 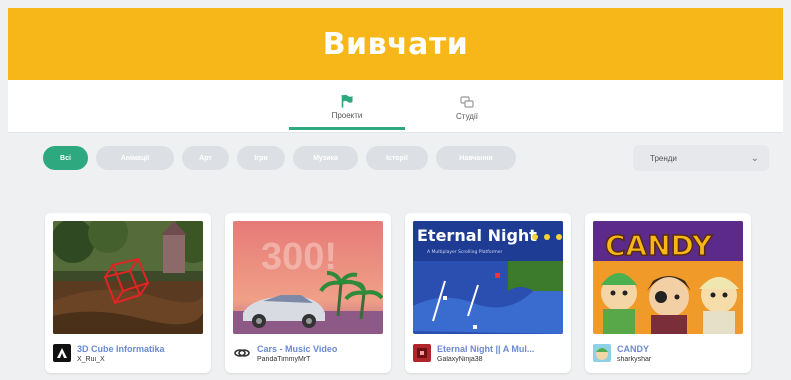 What do you see at coordinates (668, 277) in the screenshot?
I see `project-thumbnail: CANDY` at bounding box center [668, 277].